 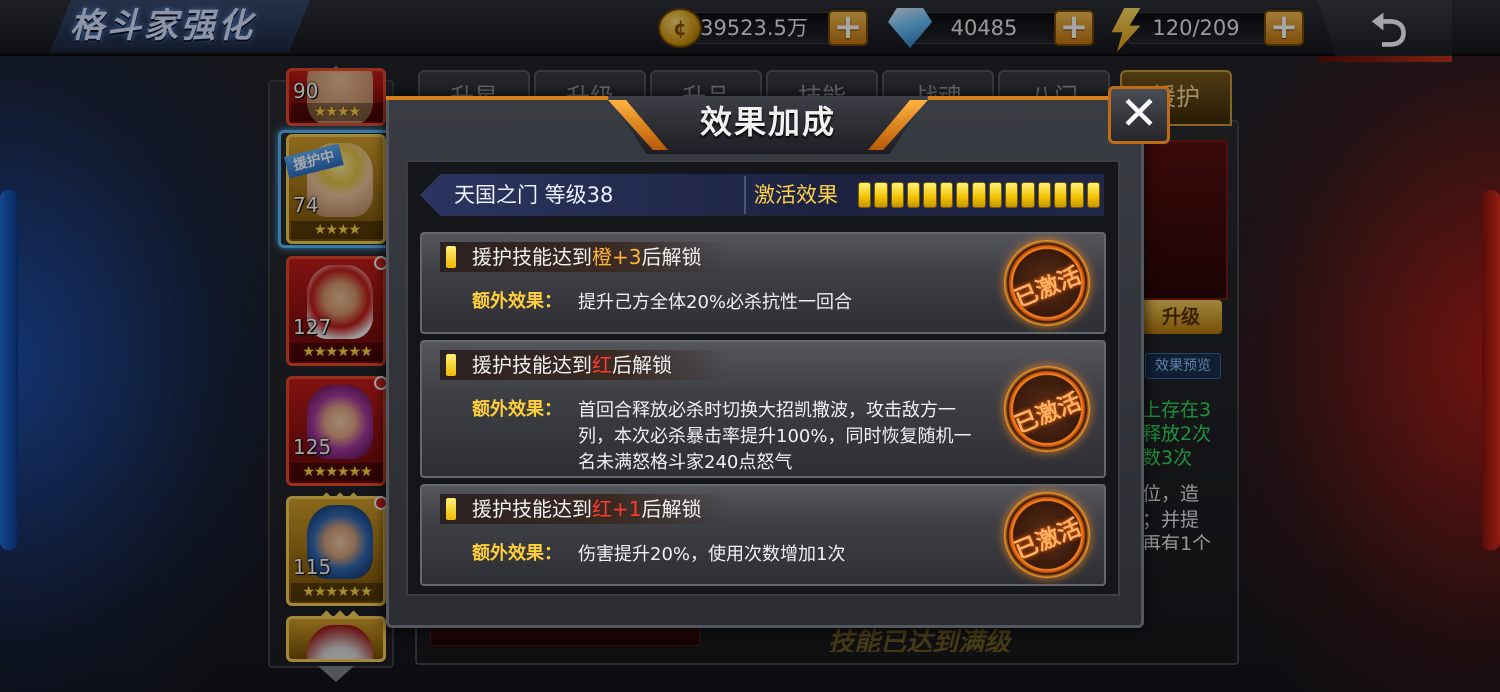 What do you see at coordinates (602, 365) in the screenshot?
I see `unlock-tier: 红` at bounding box center [602, 365].